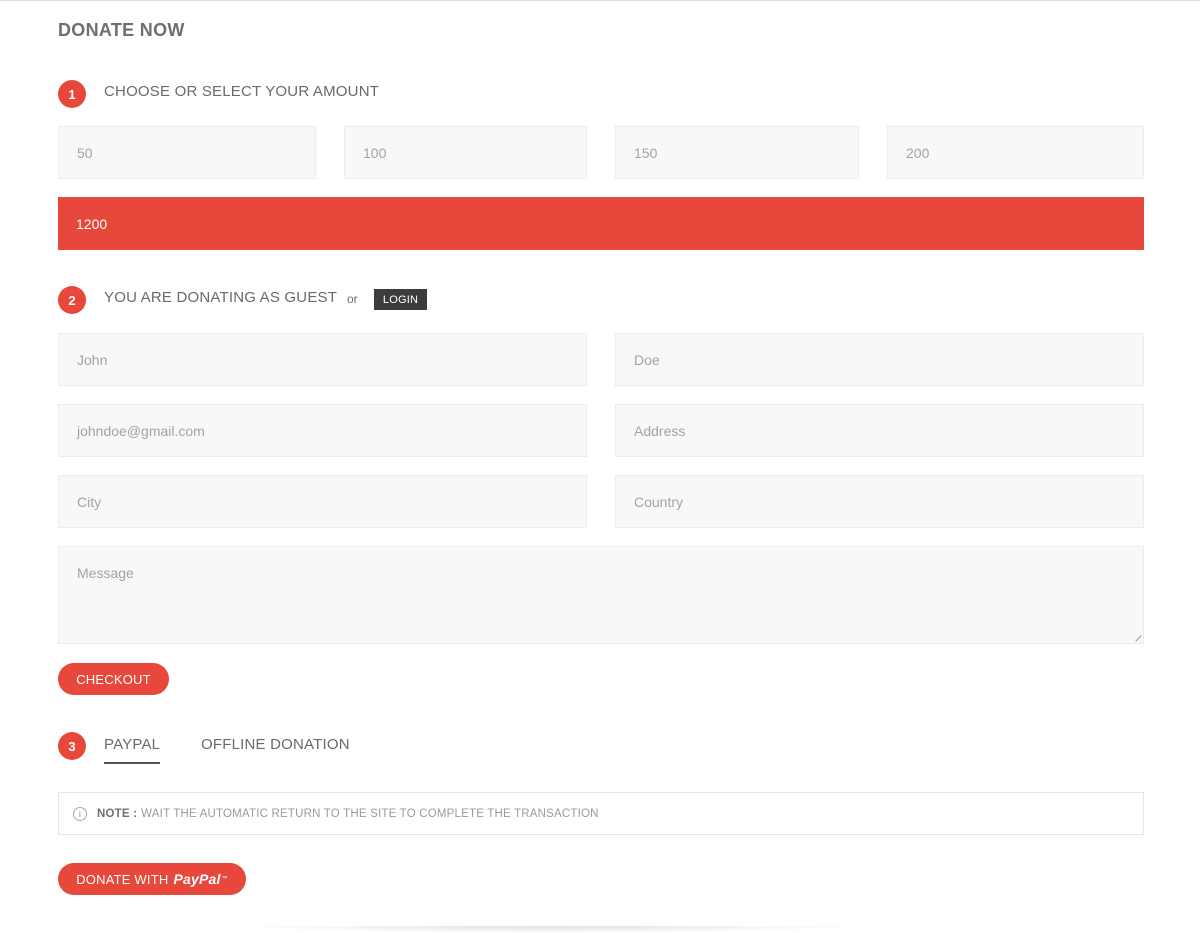 The width and height of the screenshot is (1200, 933). What do you see at coordinates (352, 299) in the screenshot?
I see `or-separator: or` at bounding box center [352, 299].